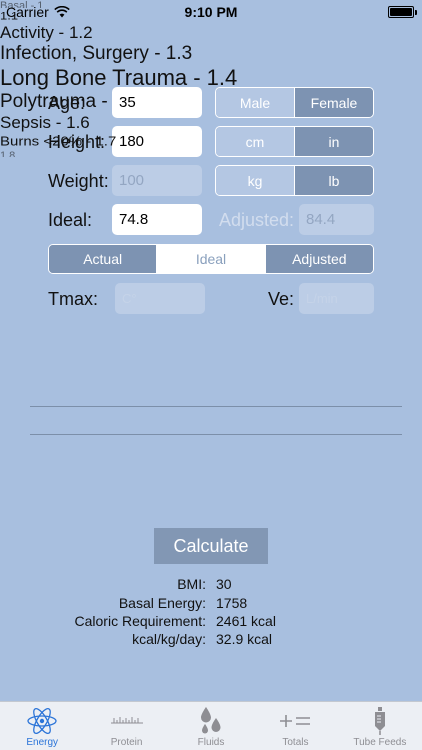  I want to click on tab-bar: Energy Protein Fluids Totals Tube Feeds, so click(211, 725).